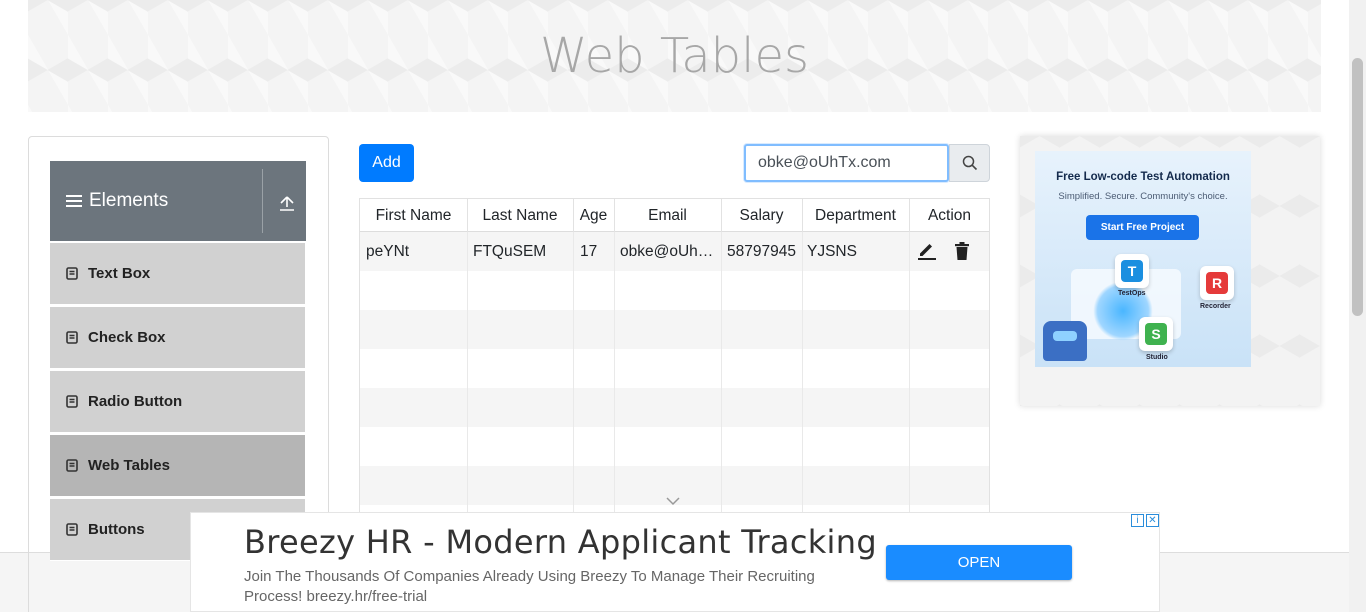 The image size is (1366, 612). What do you see at coordinates (855, 216) in the screenshot?
I see `header-department: Department` at bounding box center [855, 216].